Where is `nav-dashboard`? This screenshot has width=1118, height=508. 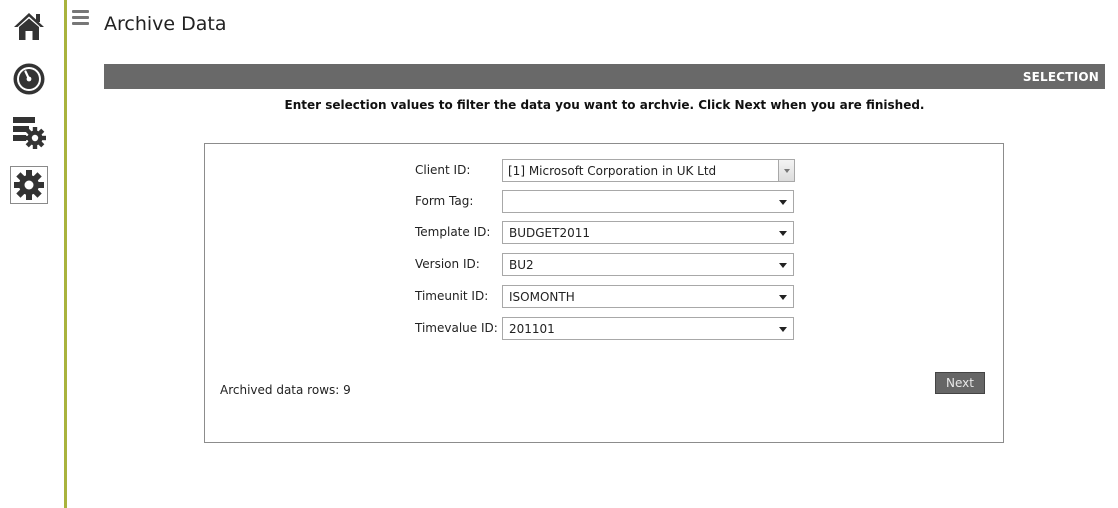
nav-dashboard is located at coordinates (29, 79).